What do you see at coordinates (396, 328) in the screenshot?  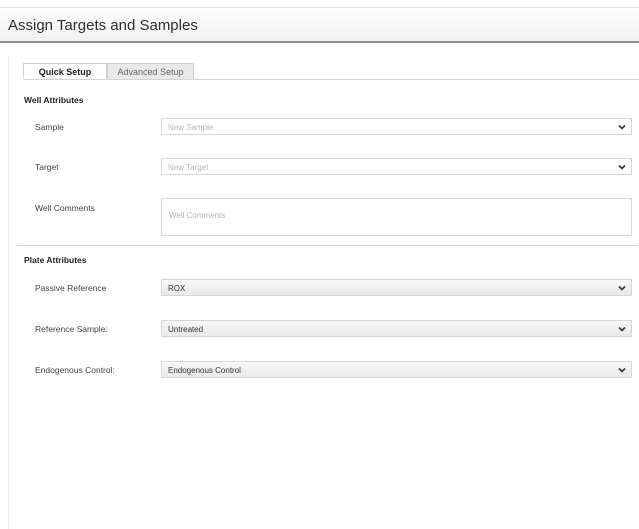 I see `reference-sample-dropdown: Untreated` at bounding box center [396, 328].